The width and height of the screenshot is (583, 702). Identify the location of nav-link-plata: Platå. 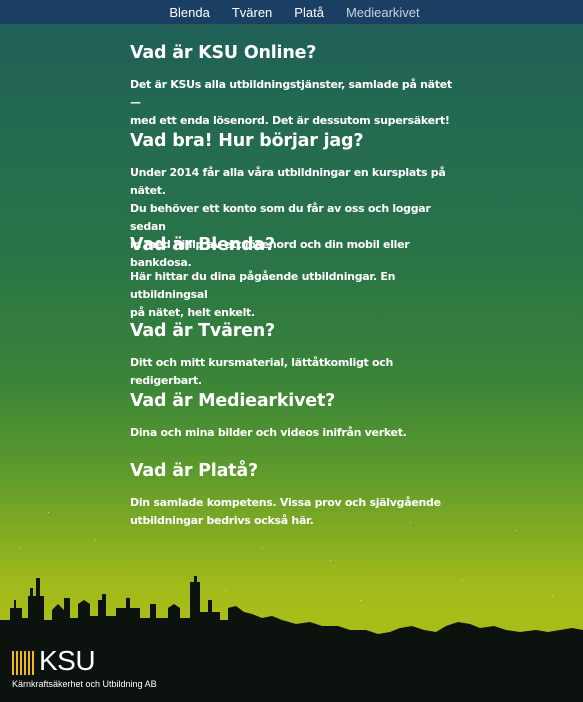
(309, 12).